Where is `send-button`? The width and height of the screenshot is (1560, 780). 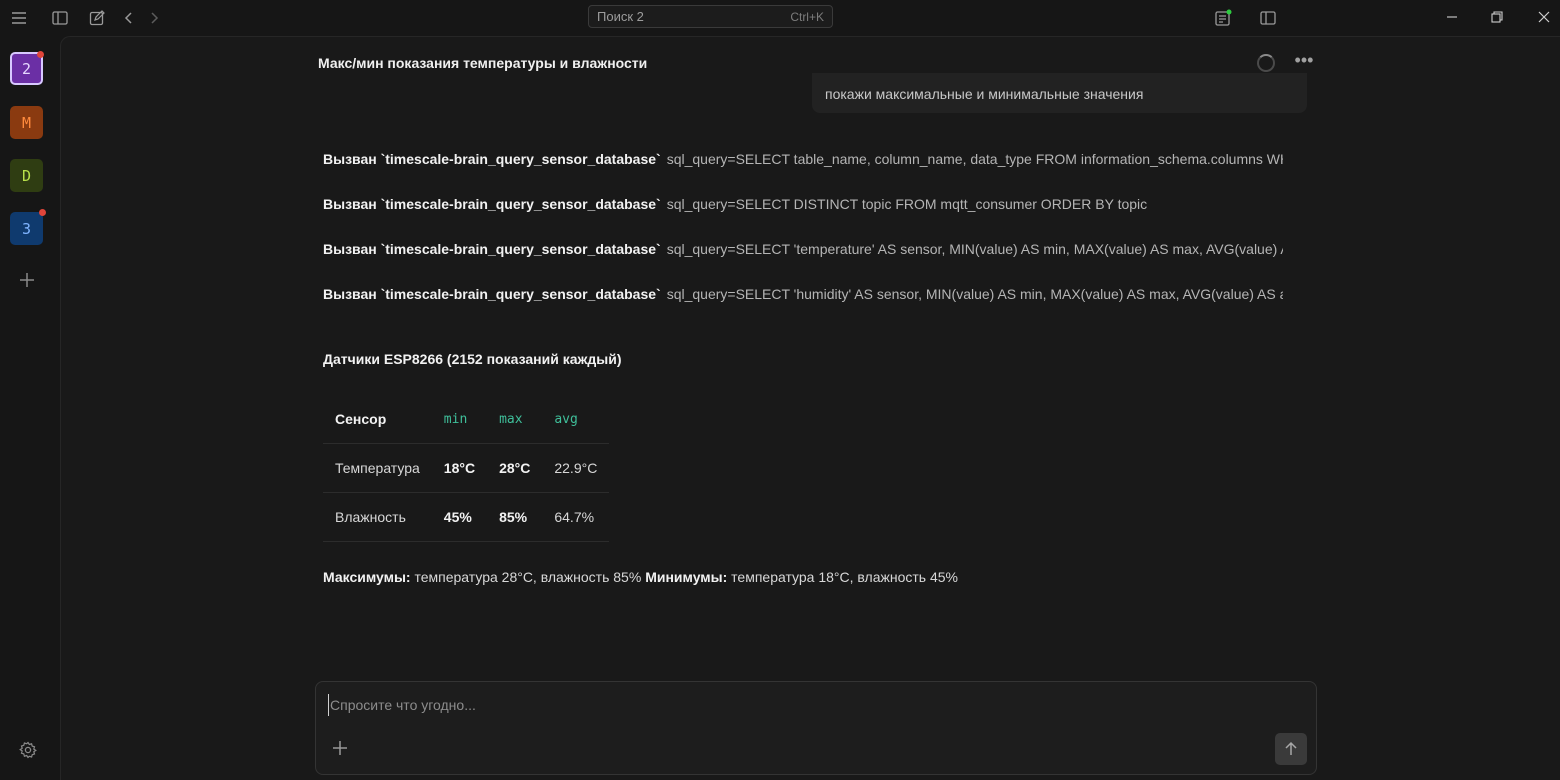 send-button is located at coordinates (1291, 749).